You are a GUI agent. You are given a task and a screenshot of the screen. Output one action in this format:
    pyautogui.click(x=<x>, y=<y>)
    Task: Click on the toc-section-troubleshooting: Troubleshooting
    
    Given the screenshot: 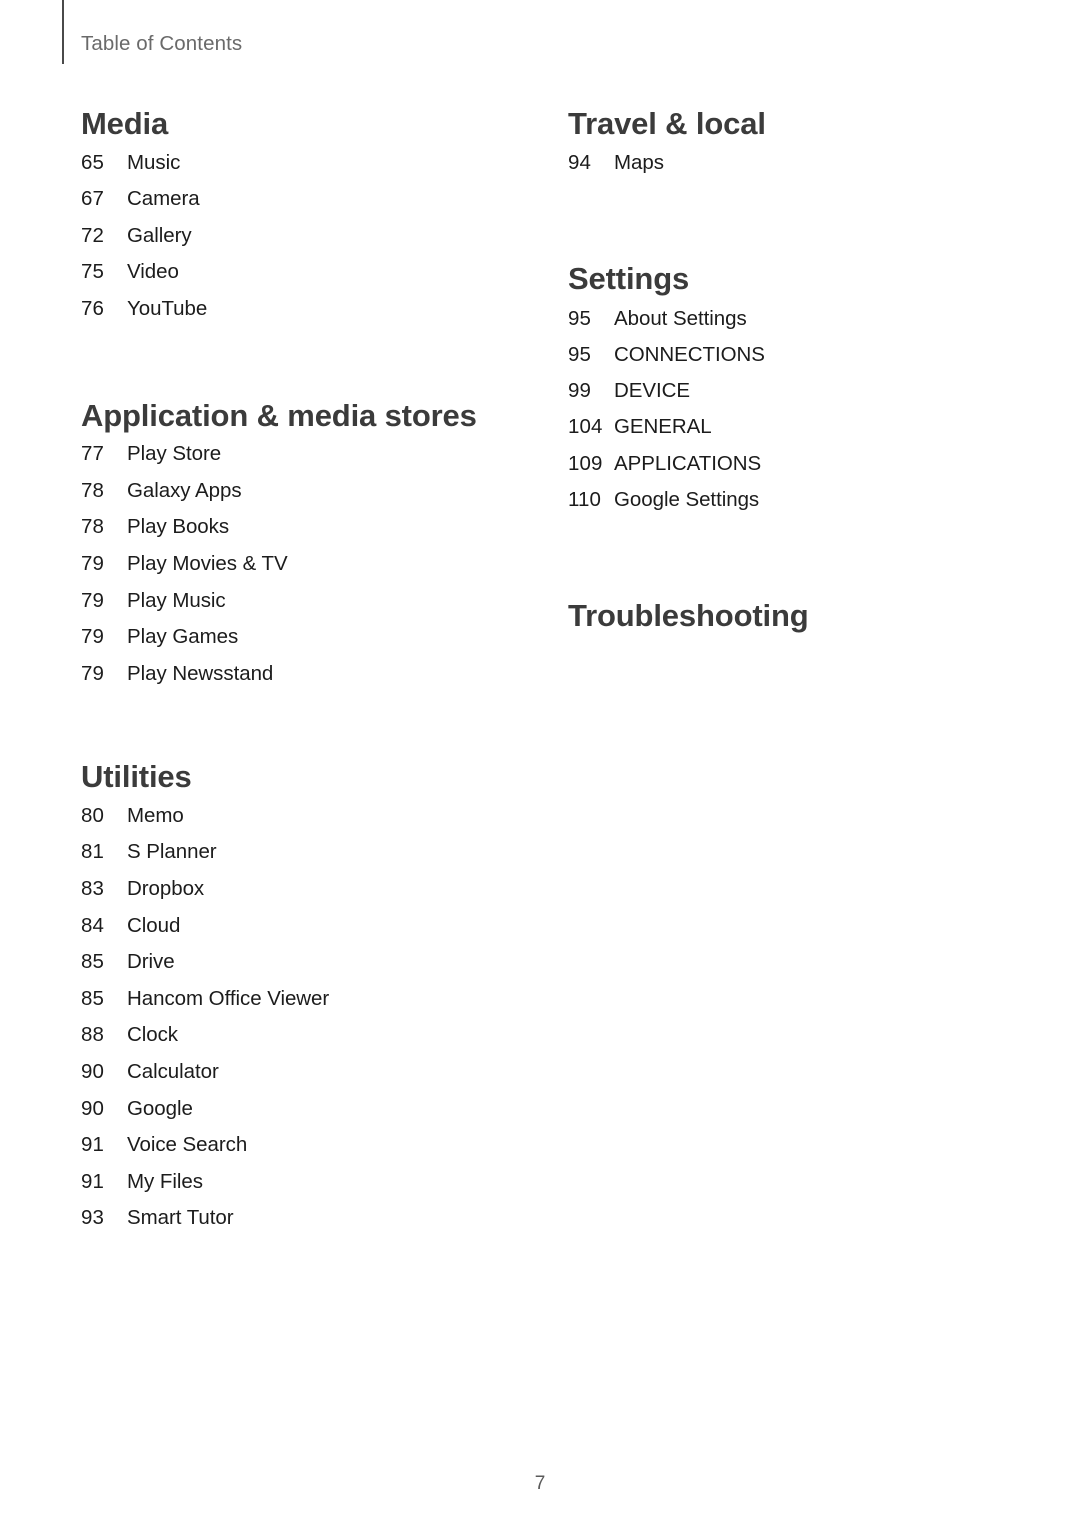 What is the action you would take?
    pyautogui.click(x=778, y=616)
    